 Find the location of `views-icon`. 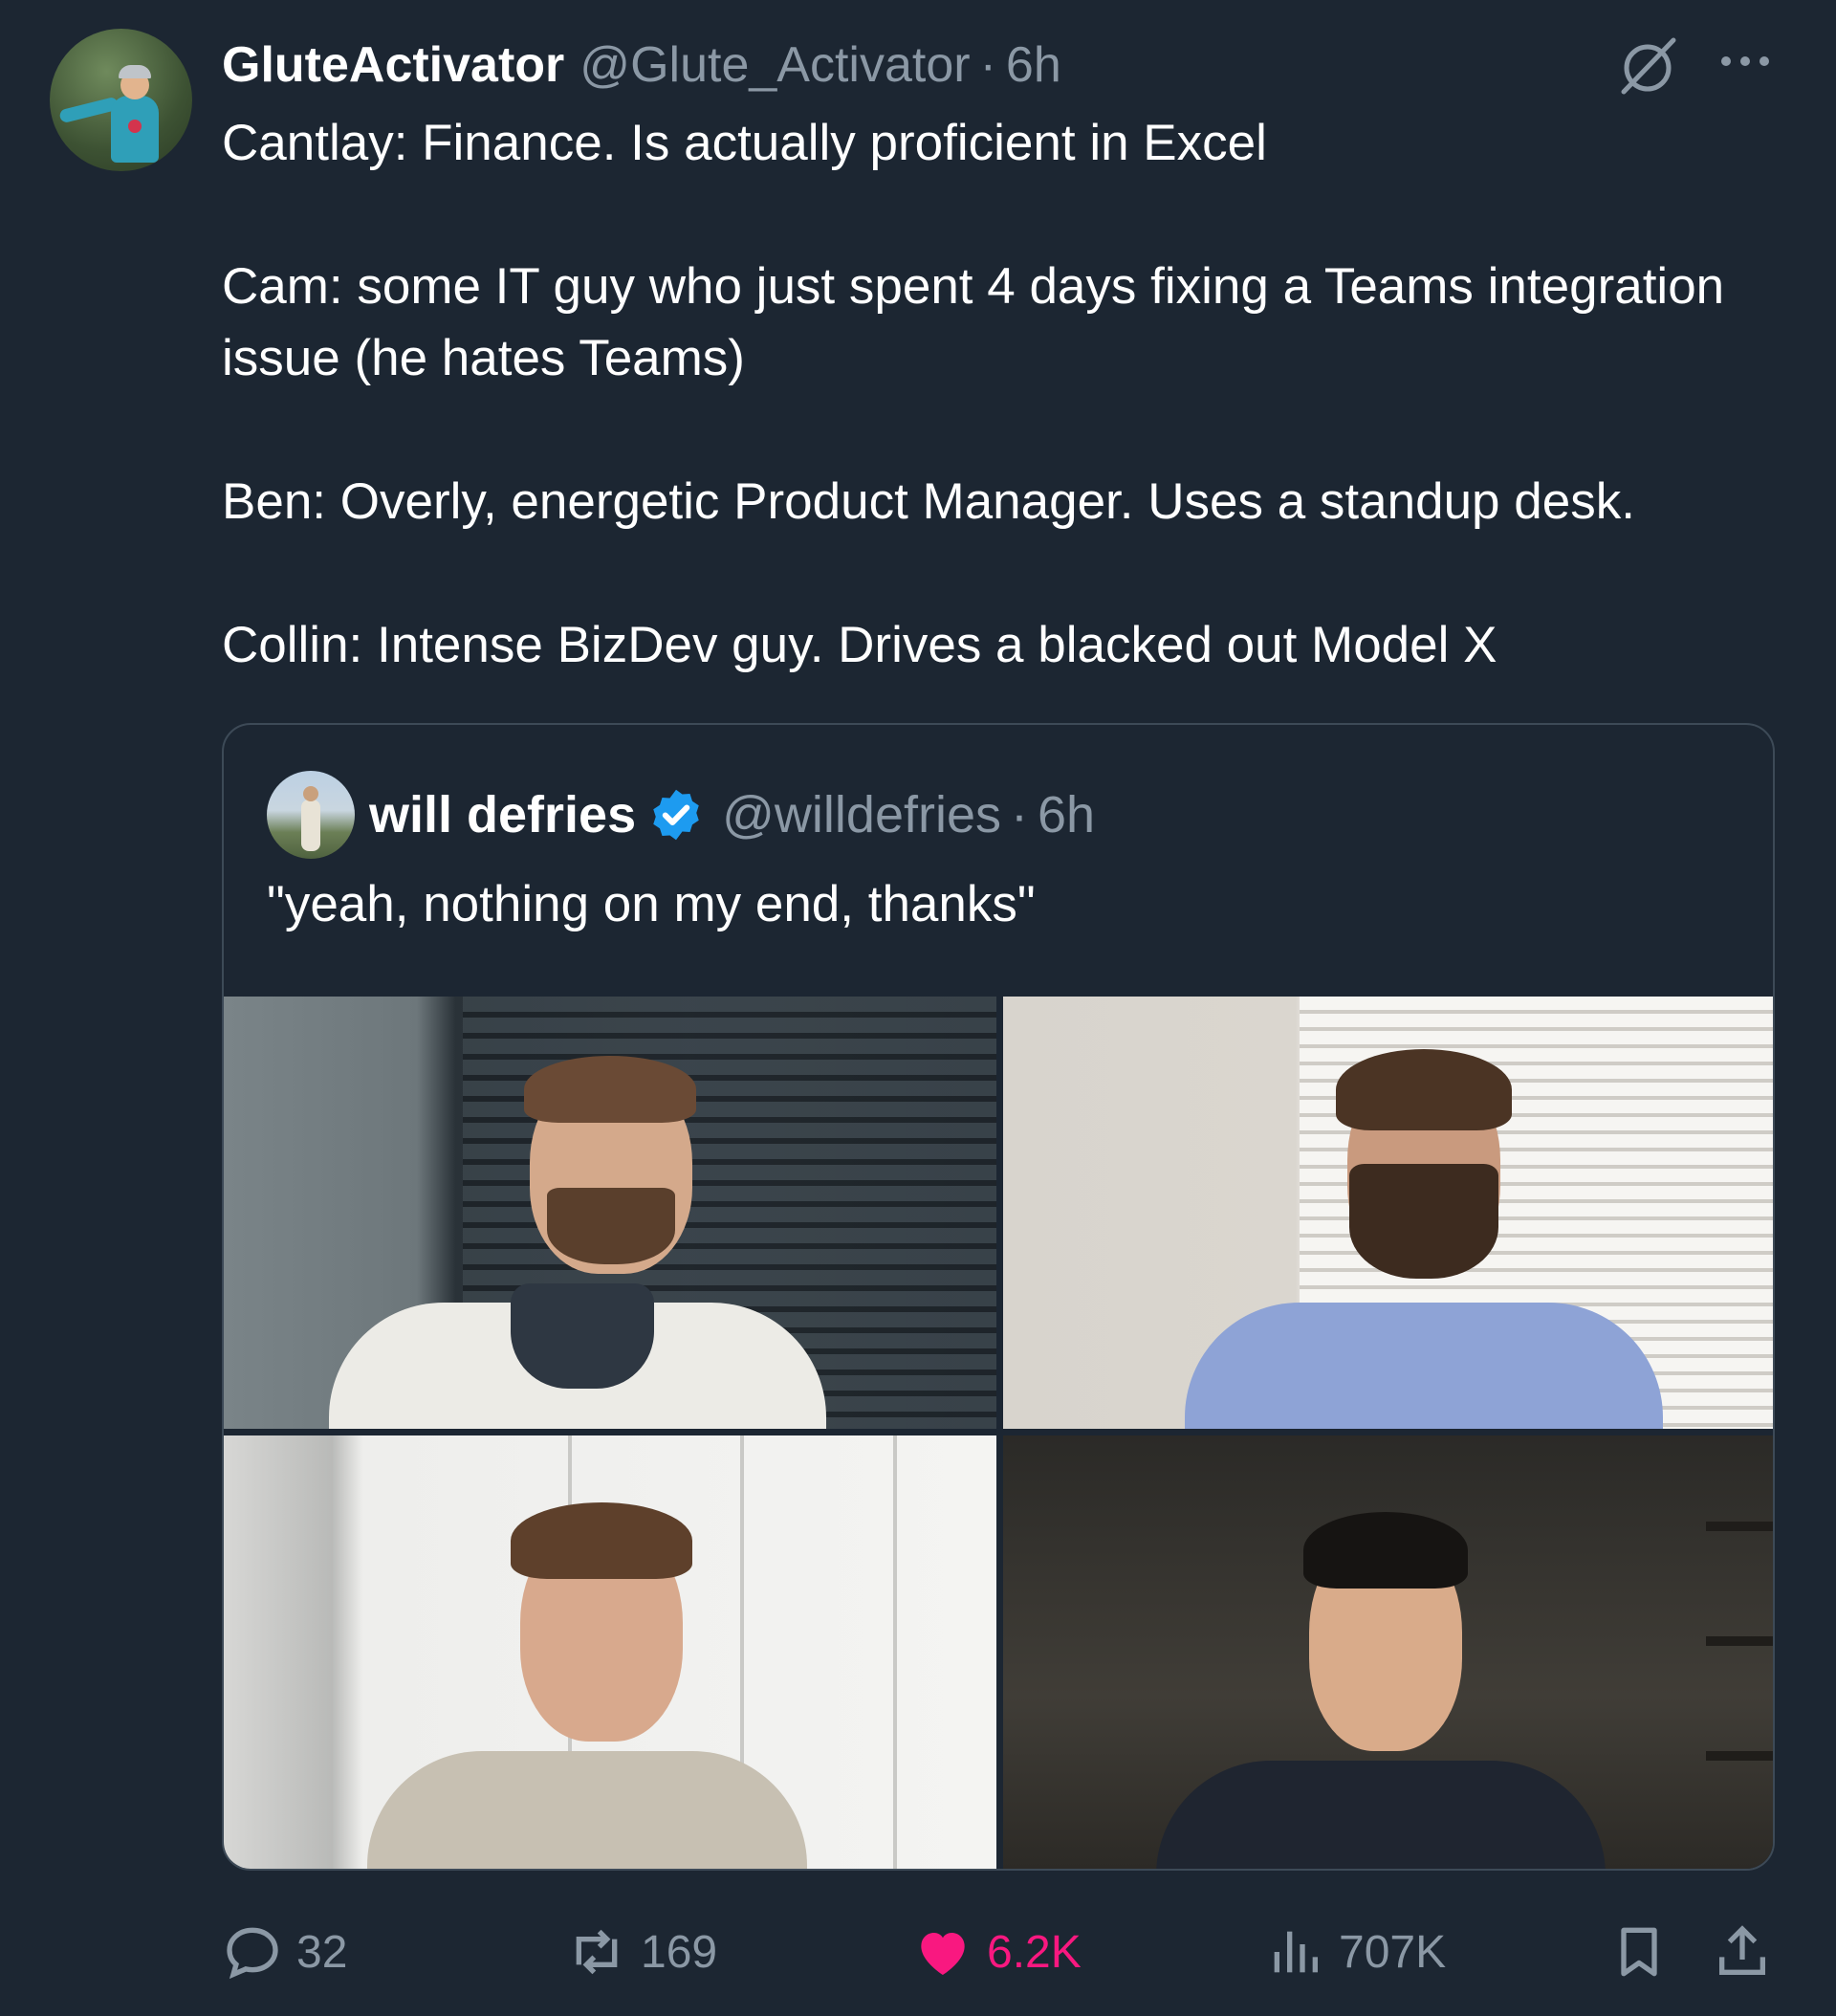

views-icon is located at coordinates (1296, 1952).